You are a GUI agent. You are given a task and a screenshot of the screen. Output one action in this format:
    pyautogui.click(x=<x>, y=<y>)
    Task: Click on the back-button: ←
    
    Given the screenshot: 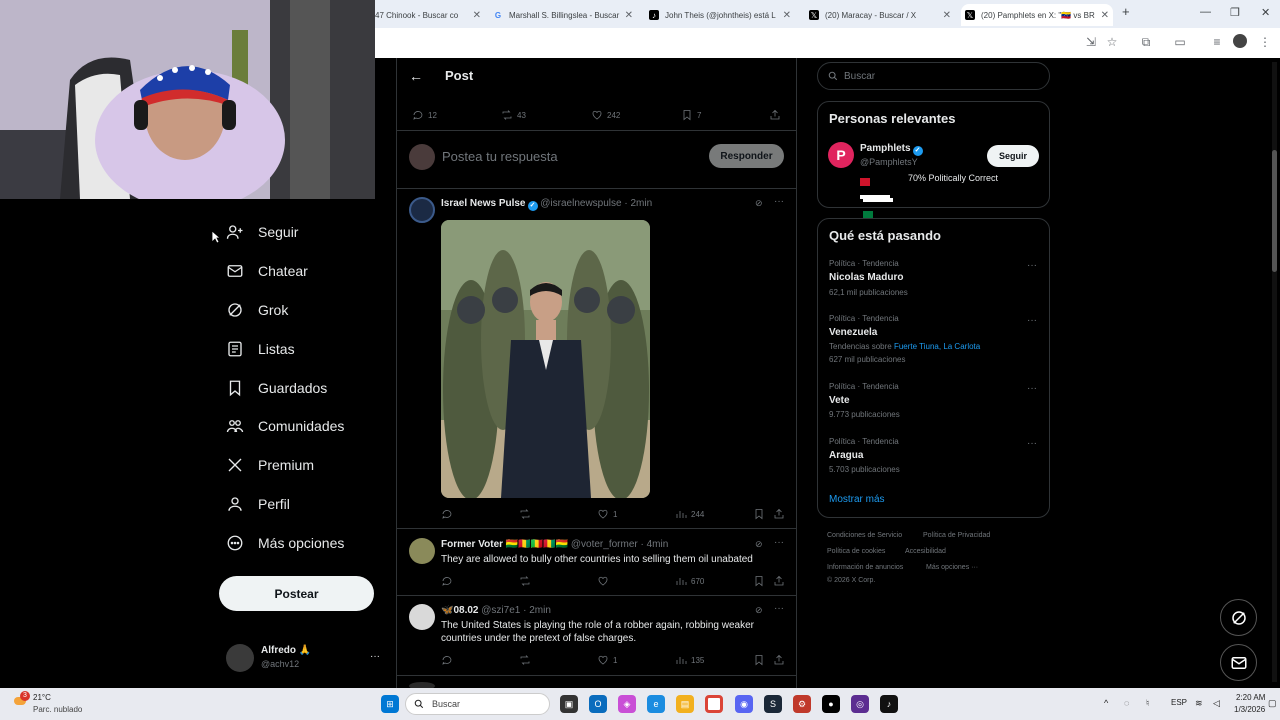 What is the action you would take?
    pyautogui.click(x=416, y=76)
    